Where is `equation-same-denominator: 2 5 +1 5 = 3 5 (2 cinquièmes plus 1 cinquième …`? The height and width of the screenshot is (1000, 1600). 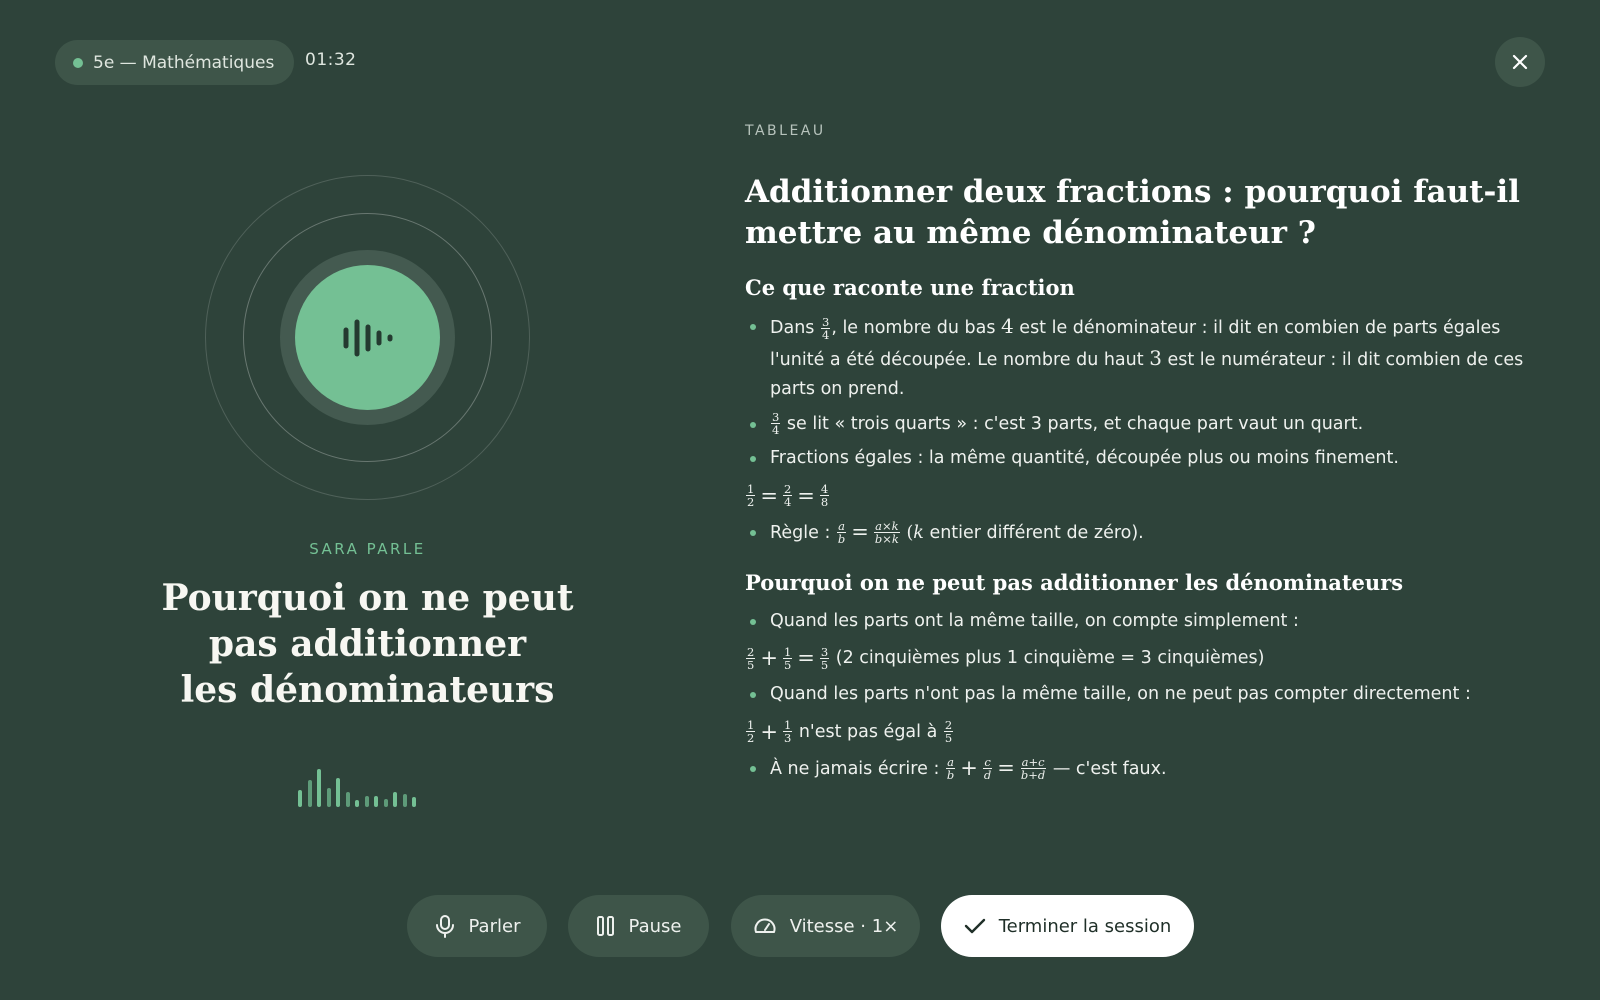
equation-same-denominator: 2 5 +1 5 = 3 5 (2 cinquièmes plus 1 cinquième … is located at coordinates (1005, 658).